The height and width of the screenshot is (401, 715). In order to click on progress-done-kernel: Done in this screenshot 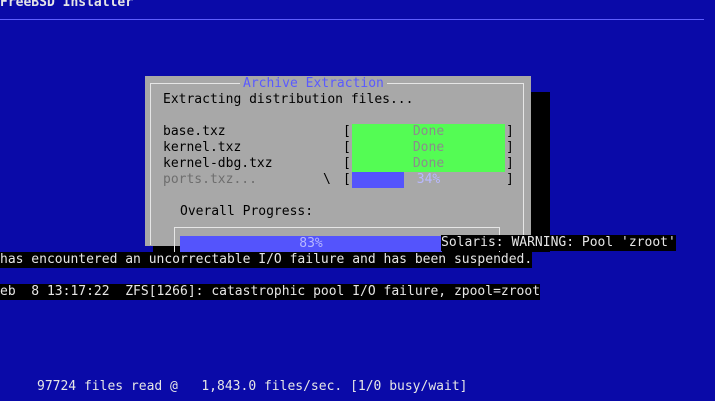, I will do `click(428, 148)`.